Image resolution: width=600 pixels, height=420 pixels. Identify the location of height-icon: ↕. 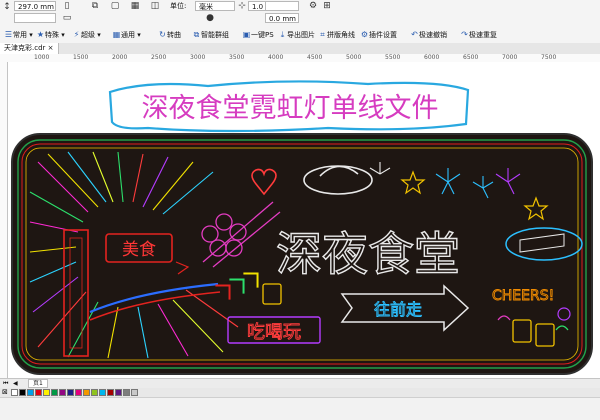
(7, 7).